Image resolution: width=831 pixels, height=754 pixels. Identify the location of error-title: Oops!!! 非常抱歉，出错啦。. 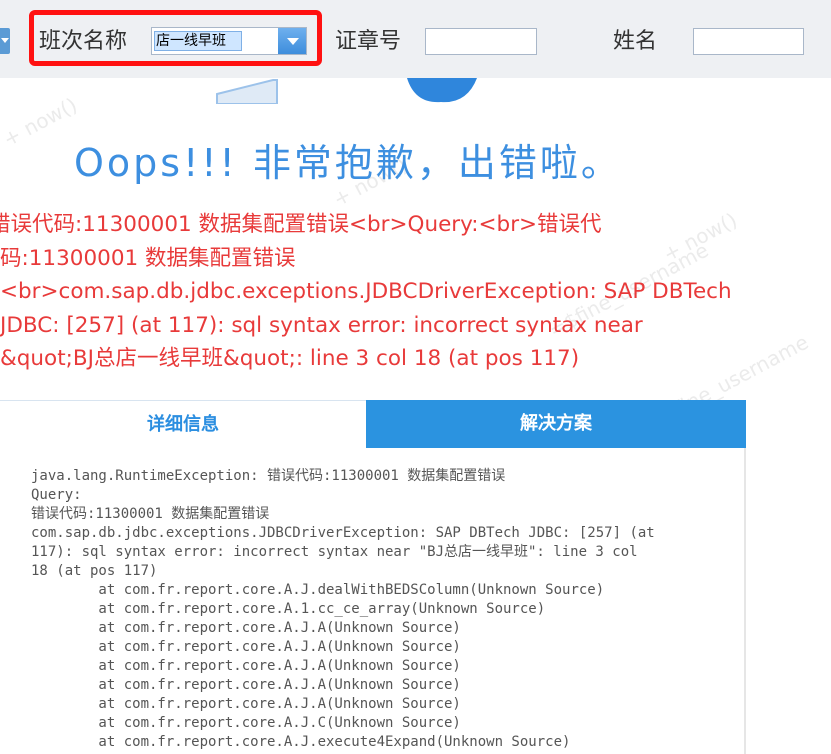
(348, 163).